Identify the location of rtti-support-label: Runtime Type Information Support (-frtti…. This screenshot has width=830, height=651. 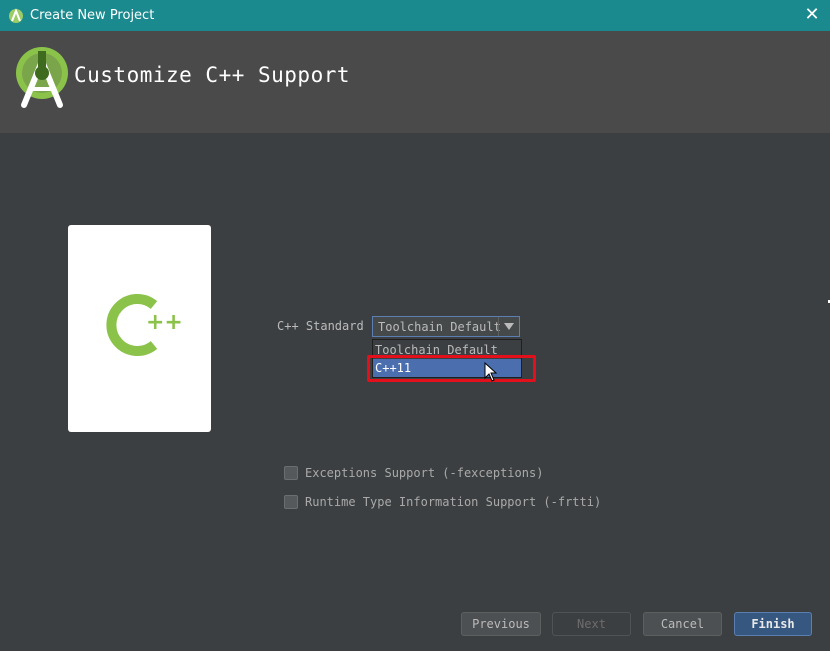
(453, 502).